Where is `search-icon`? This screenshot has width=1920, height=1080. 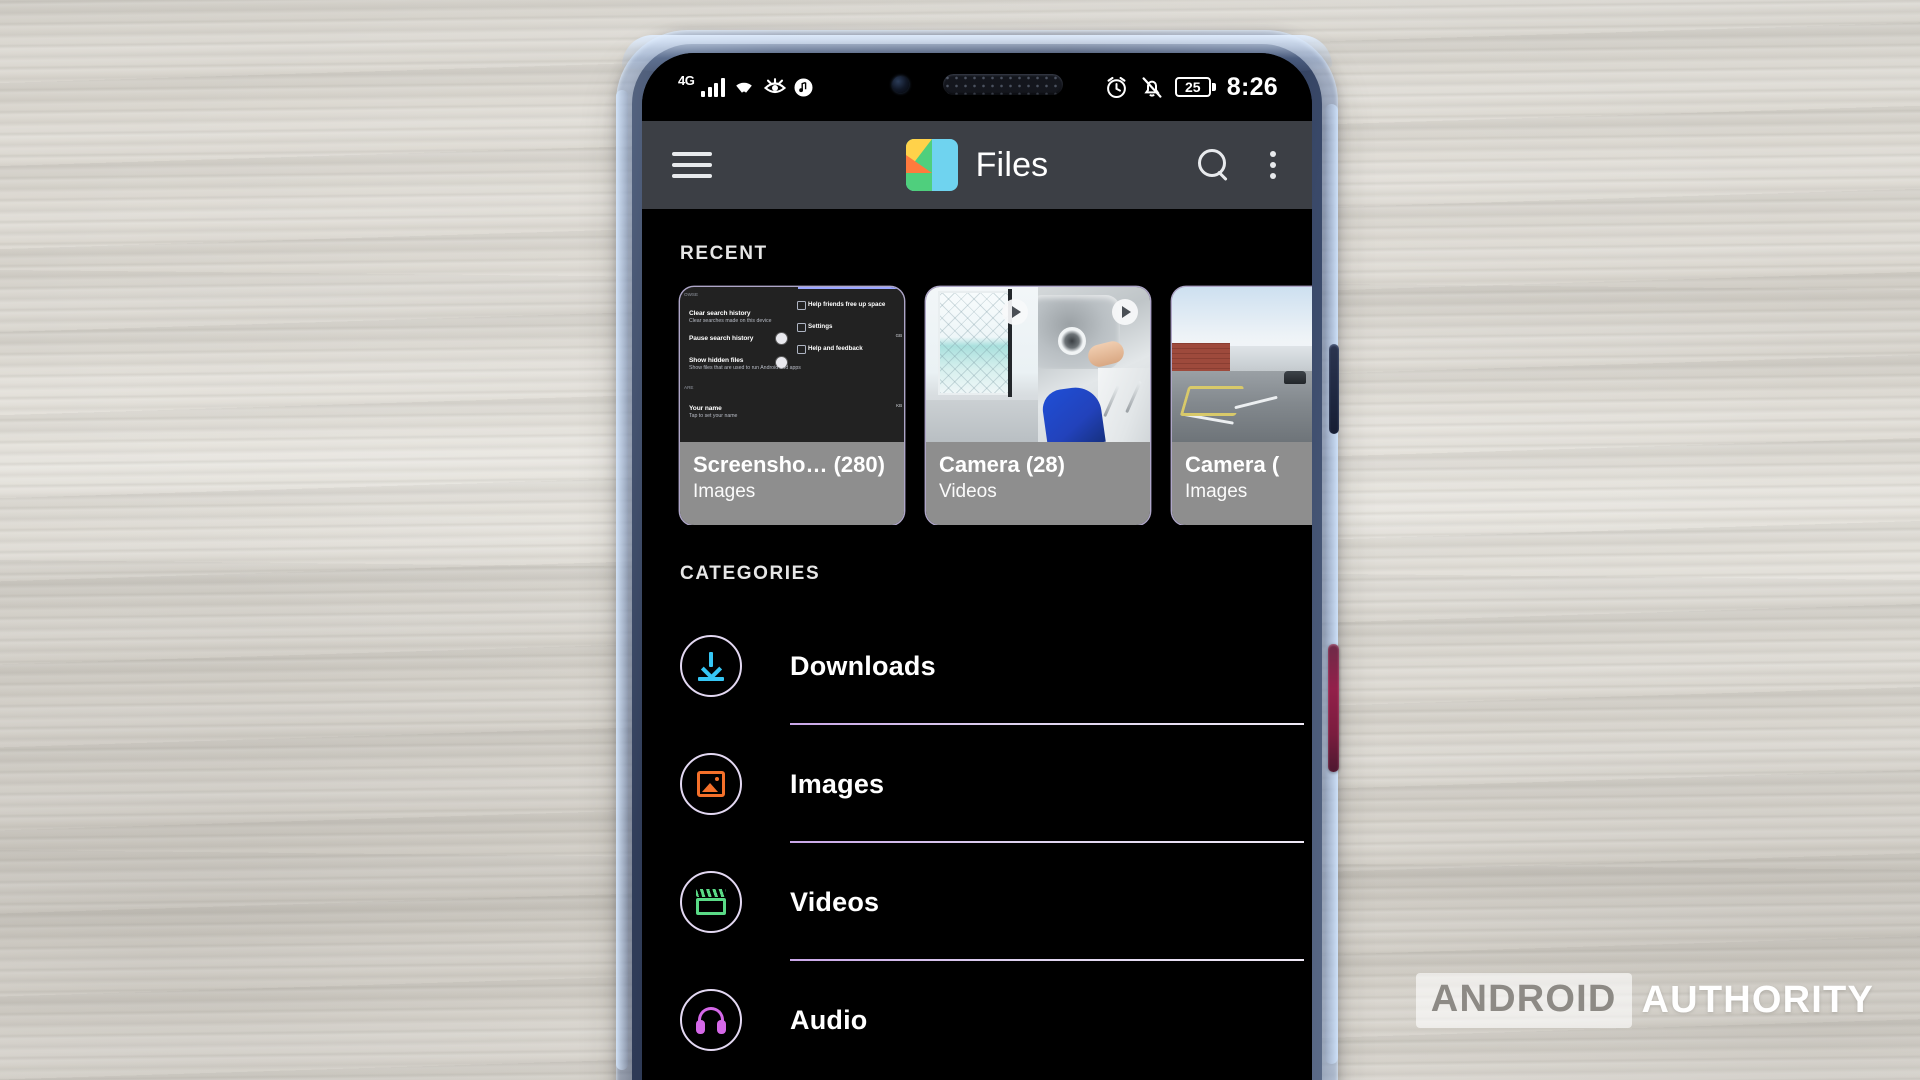 search-icon is located at coordinates (1213, 165).